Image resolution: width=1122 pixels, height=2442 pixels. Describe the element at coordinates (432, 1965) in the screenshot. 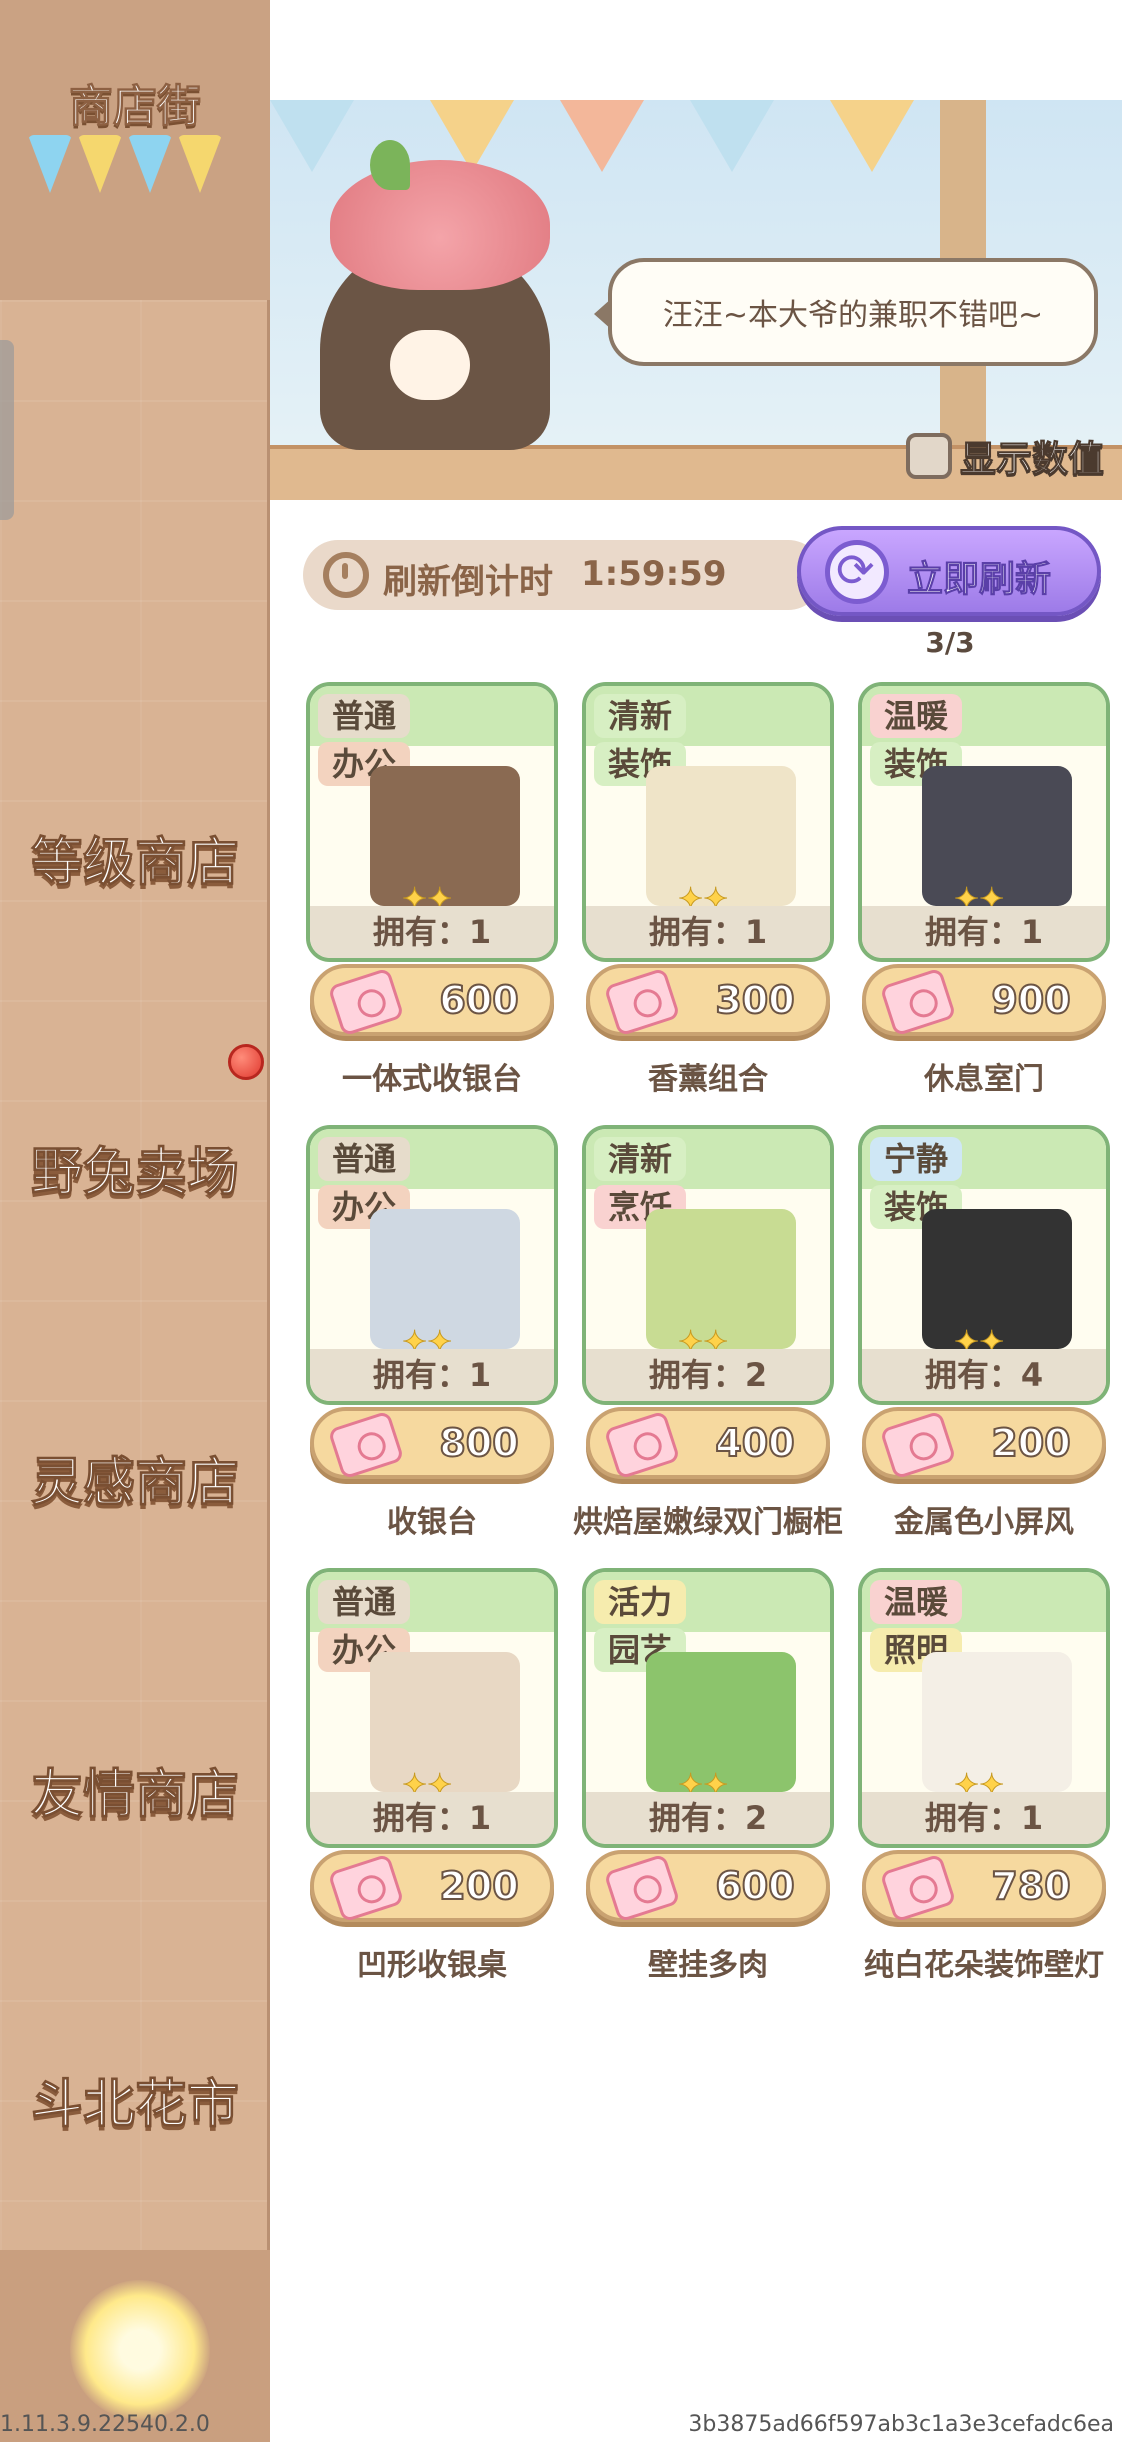

I see `item-name: 凹形收银桌` at that location.